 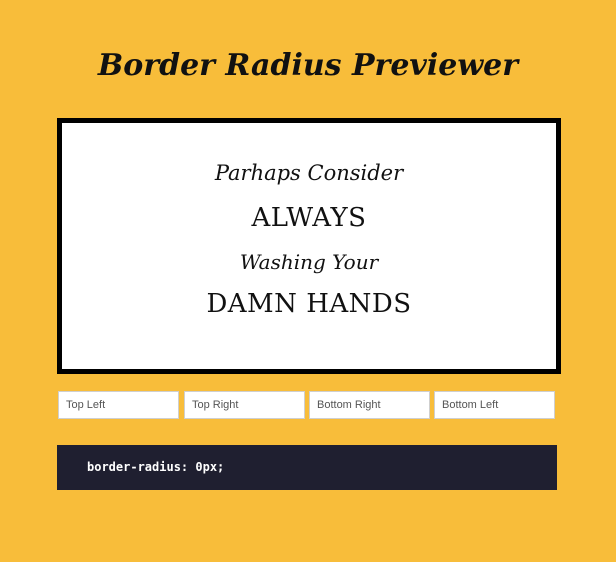 What do you see at coordinates (309, 218) in the screenshot?
I see `preview-line-2: ALWAYS` at bounding box center [309, 218].